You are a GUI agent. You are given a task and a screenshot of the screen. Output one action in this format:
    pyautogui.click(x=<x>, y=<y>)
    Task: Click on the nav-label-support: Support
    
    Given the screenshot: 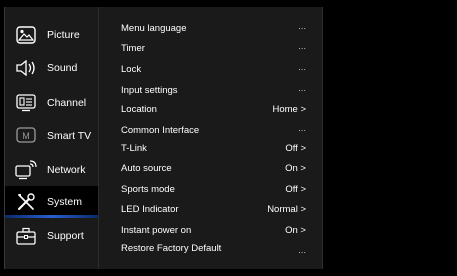 What is the action you would take?
    pyautogui.click(x=65, y=236)
    